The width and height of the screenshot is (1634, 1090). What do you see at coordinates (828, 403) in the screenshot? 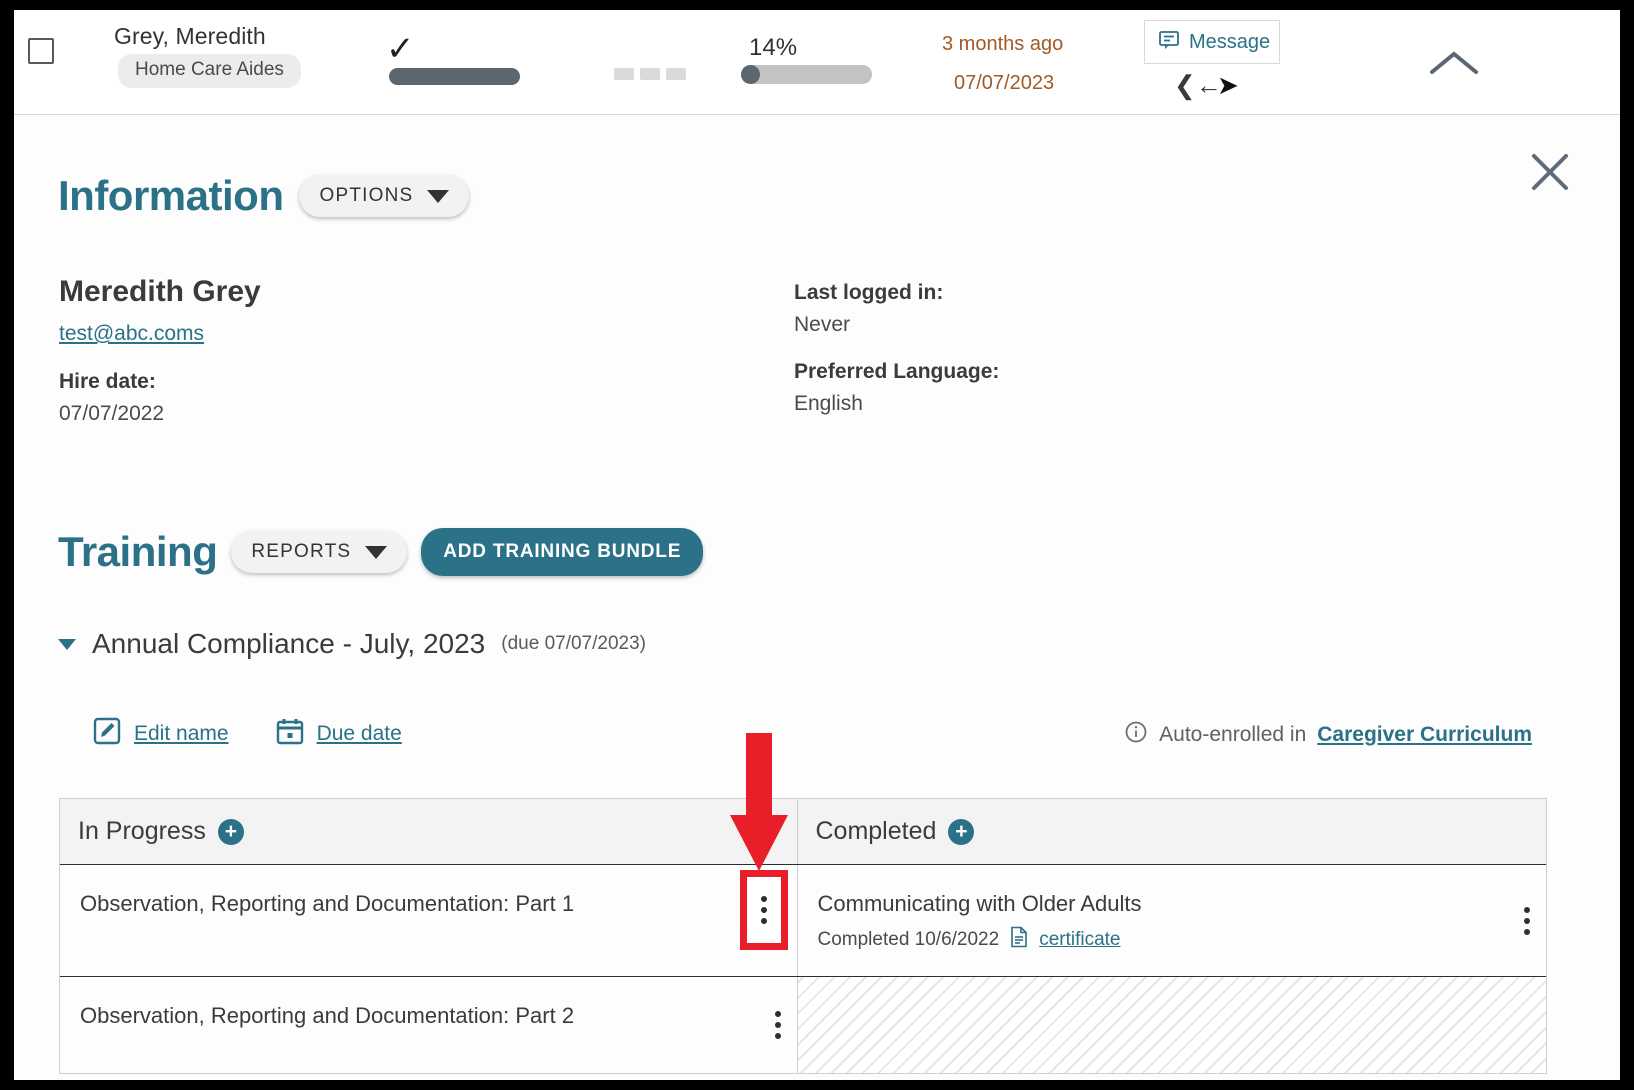
I see `preferred-language-value: English` at bounding box center [828, 403].